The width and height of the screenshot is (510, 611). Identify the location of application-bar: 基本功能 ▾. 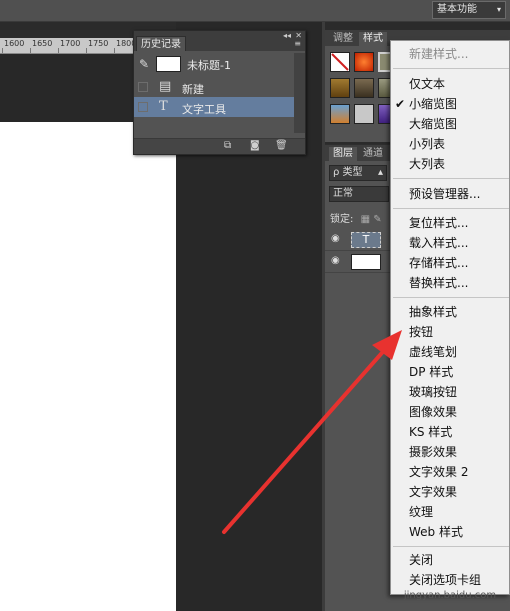
(255, 11).